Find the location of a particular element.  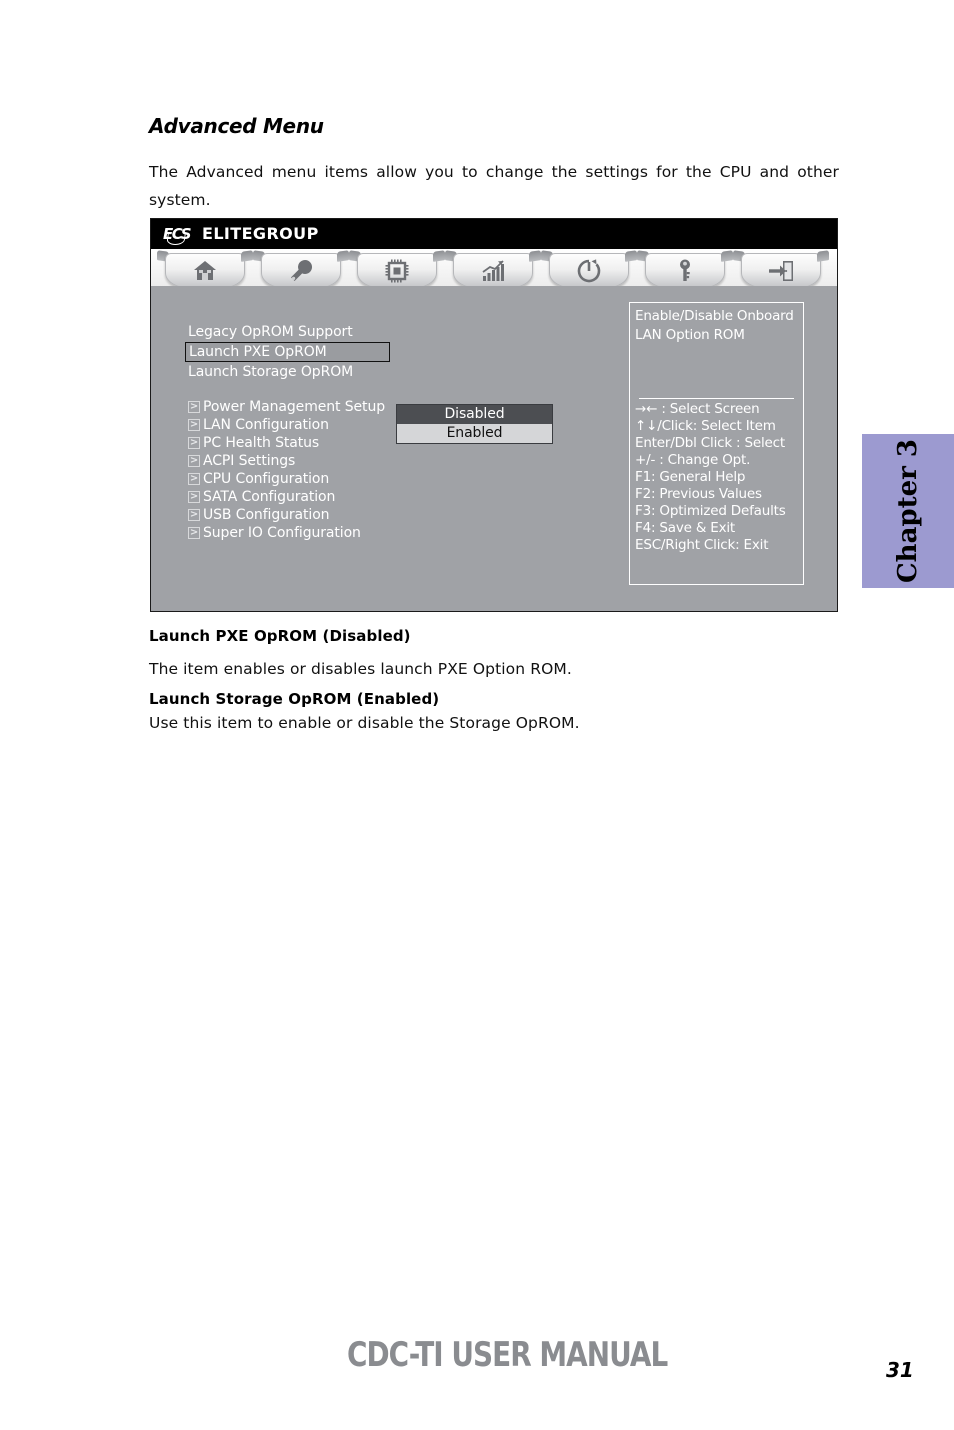

key-icon is located at coordinates (685, 271).